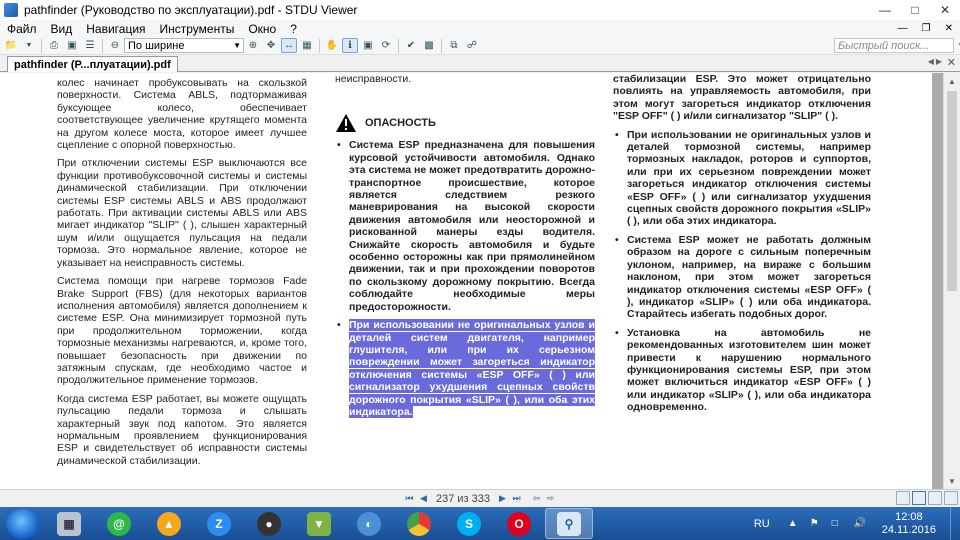  What do you see at coordinates (253, 45) in the screenshot?
I see `zoom-in-icon: ⊕` at bounding box center [253, 45].